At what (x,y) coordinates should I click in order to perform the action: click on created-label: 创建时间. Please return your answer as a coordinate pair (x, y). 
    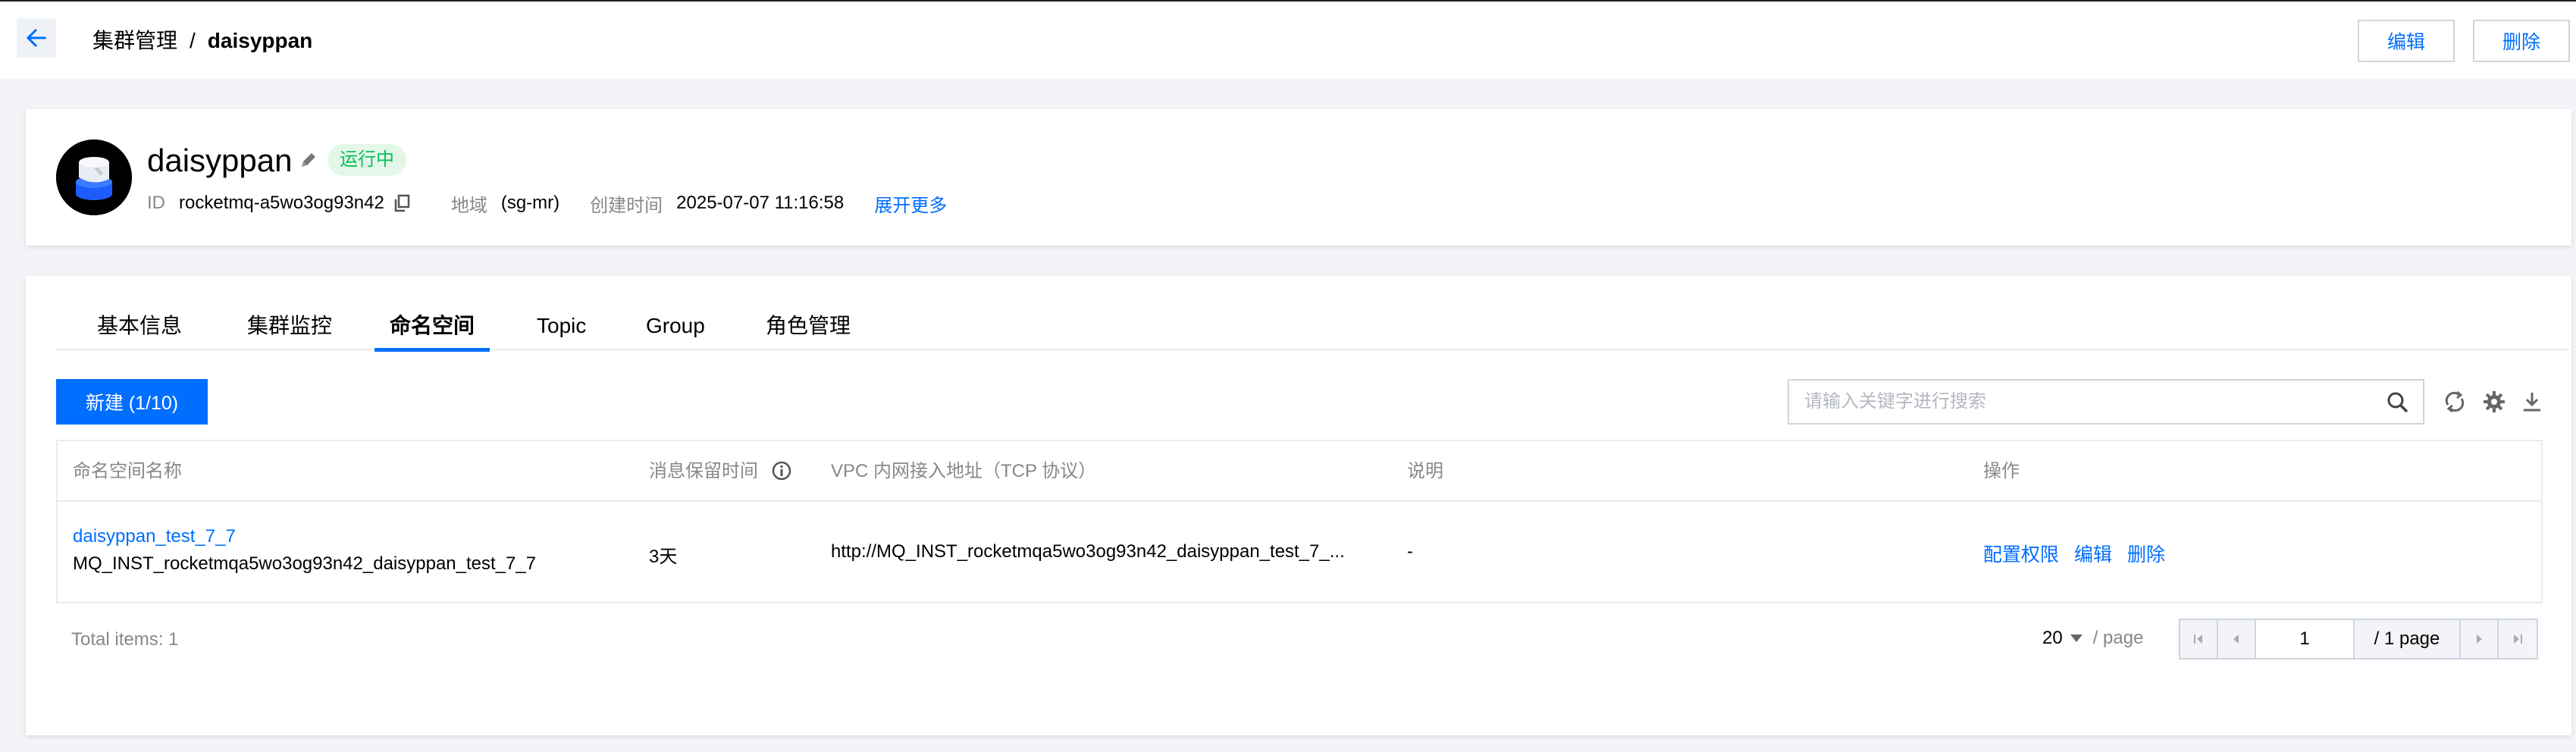
    Looking at the image, I should click on (626, 205).